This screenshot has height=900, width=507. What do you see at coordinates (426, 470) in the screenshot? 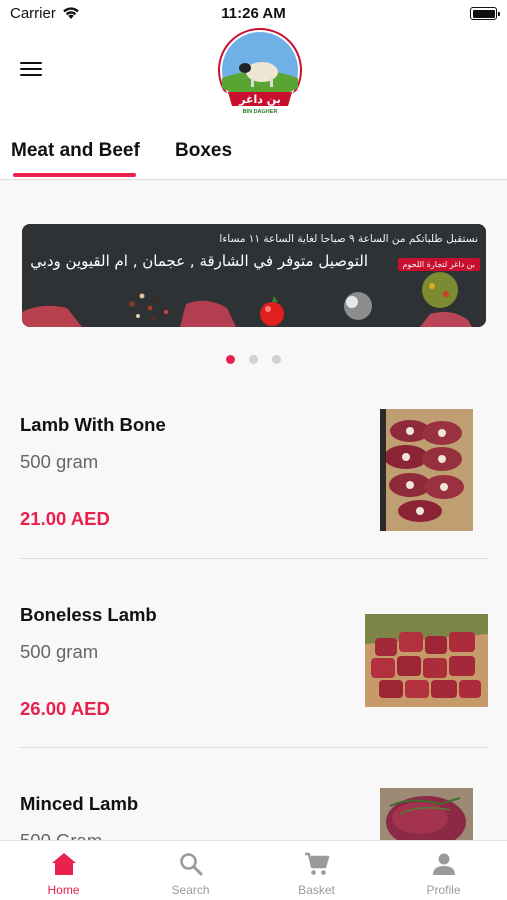
I see `product-image-lamb-with-bone` at bounding box center [426, 470].